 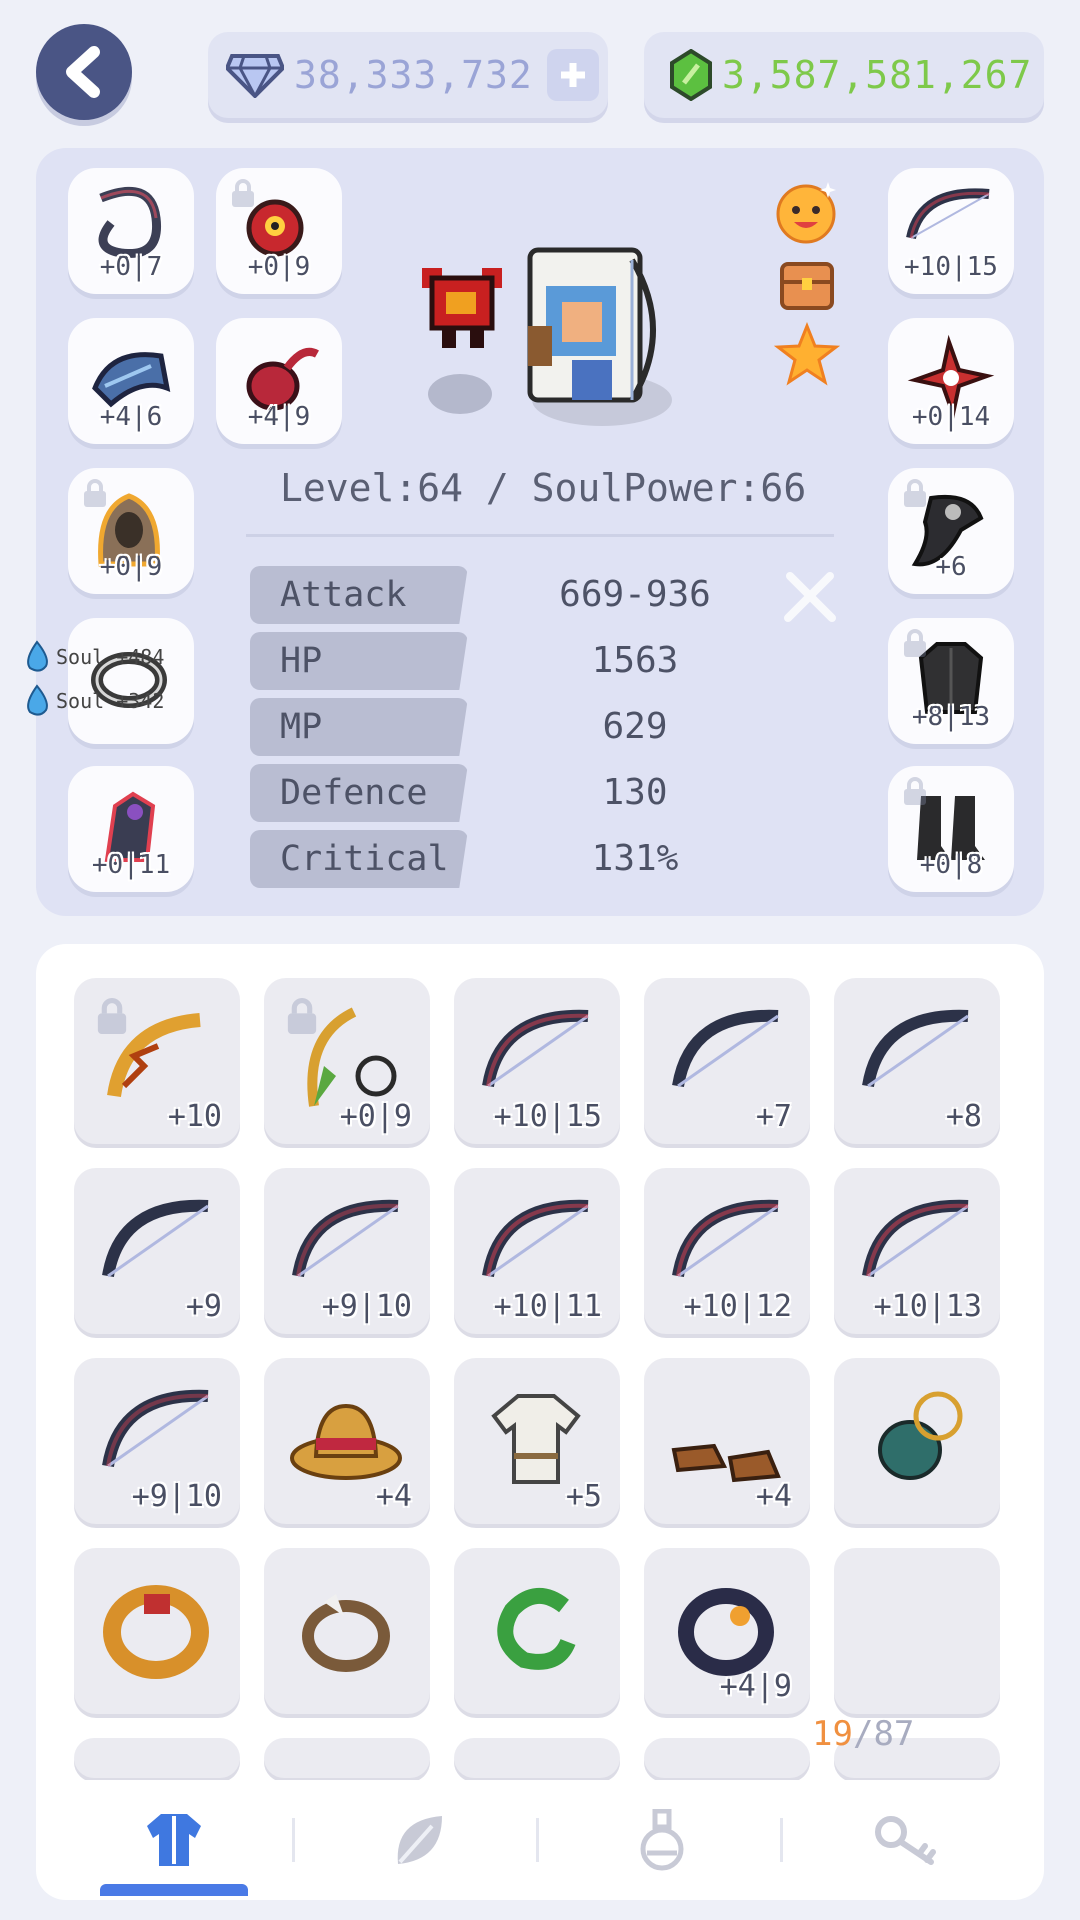 I want to click on tab-potion, so click(x=662, y=1840).